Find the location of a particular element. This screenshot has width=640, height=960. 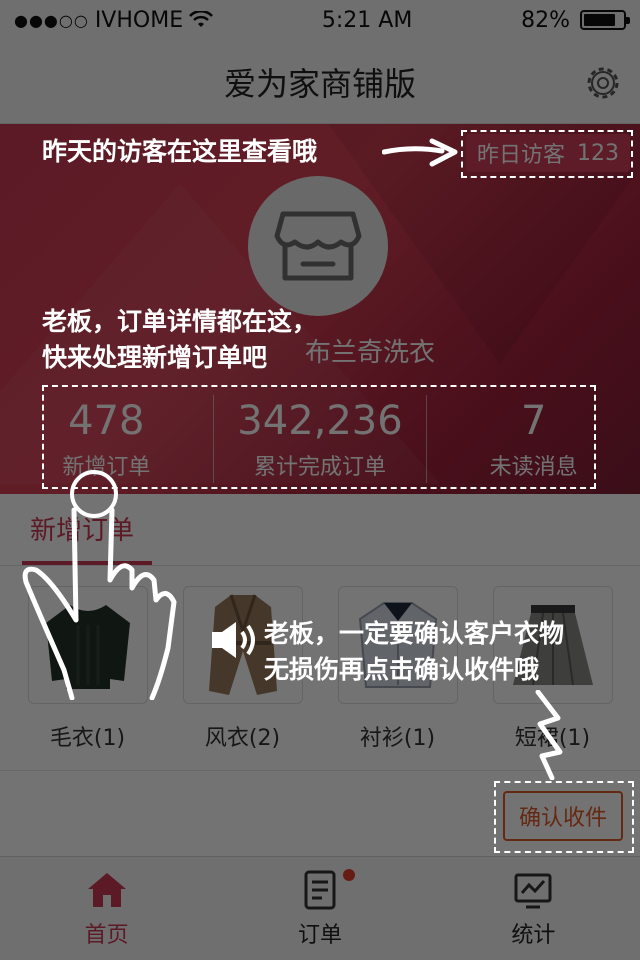

clock: 5:21 AM is located at coordinates (367, 20).